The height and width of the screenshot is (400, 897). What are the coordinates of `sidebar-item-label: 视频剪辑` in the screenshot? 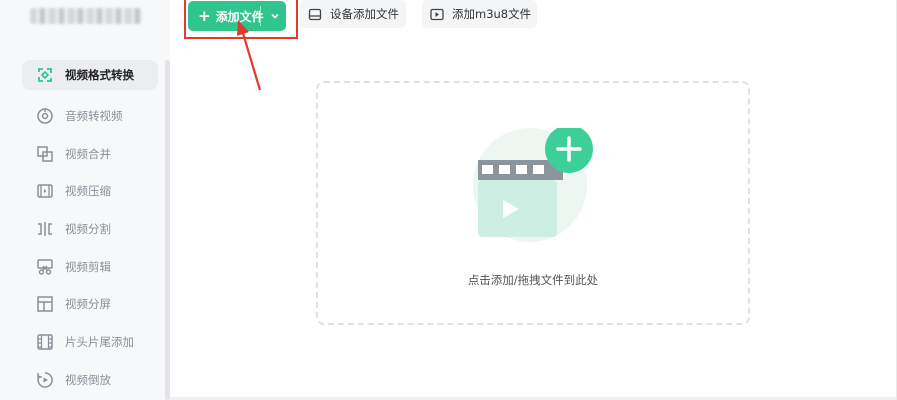 It's located at (88, 266).